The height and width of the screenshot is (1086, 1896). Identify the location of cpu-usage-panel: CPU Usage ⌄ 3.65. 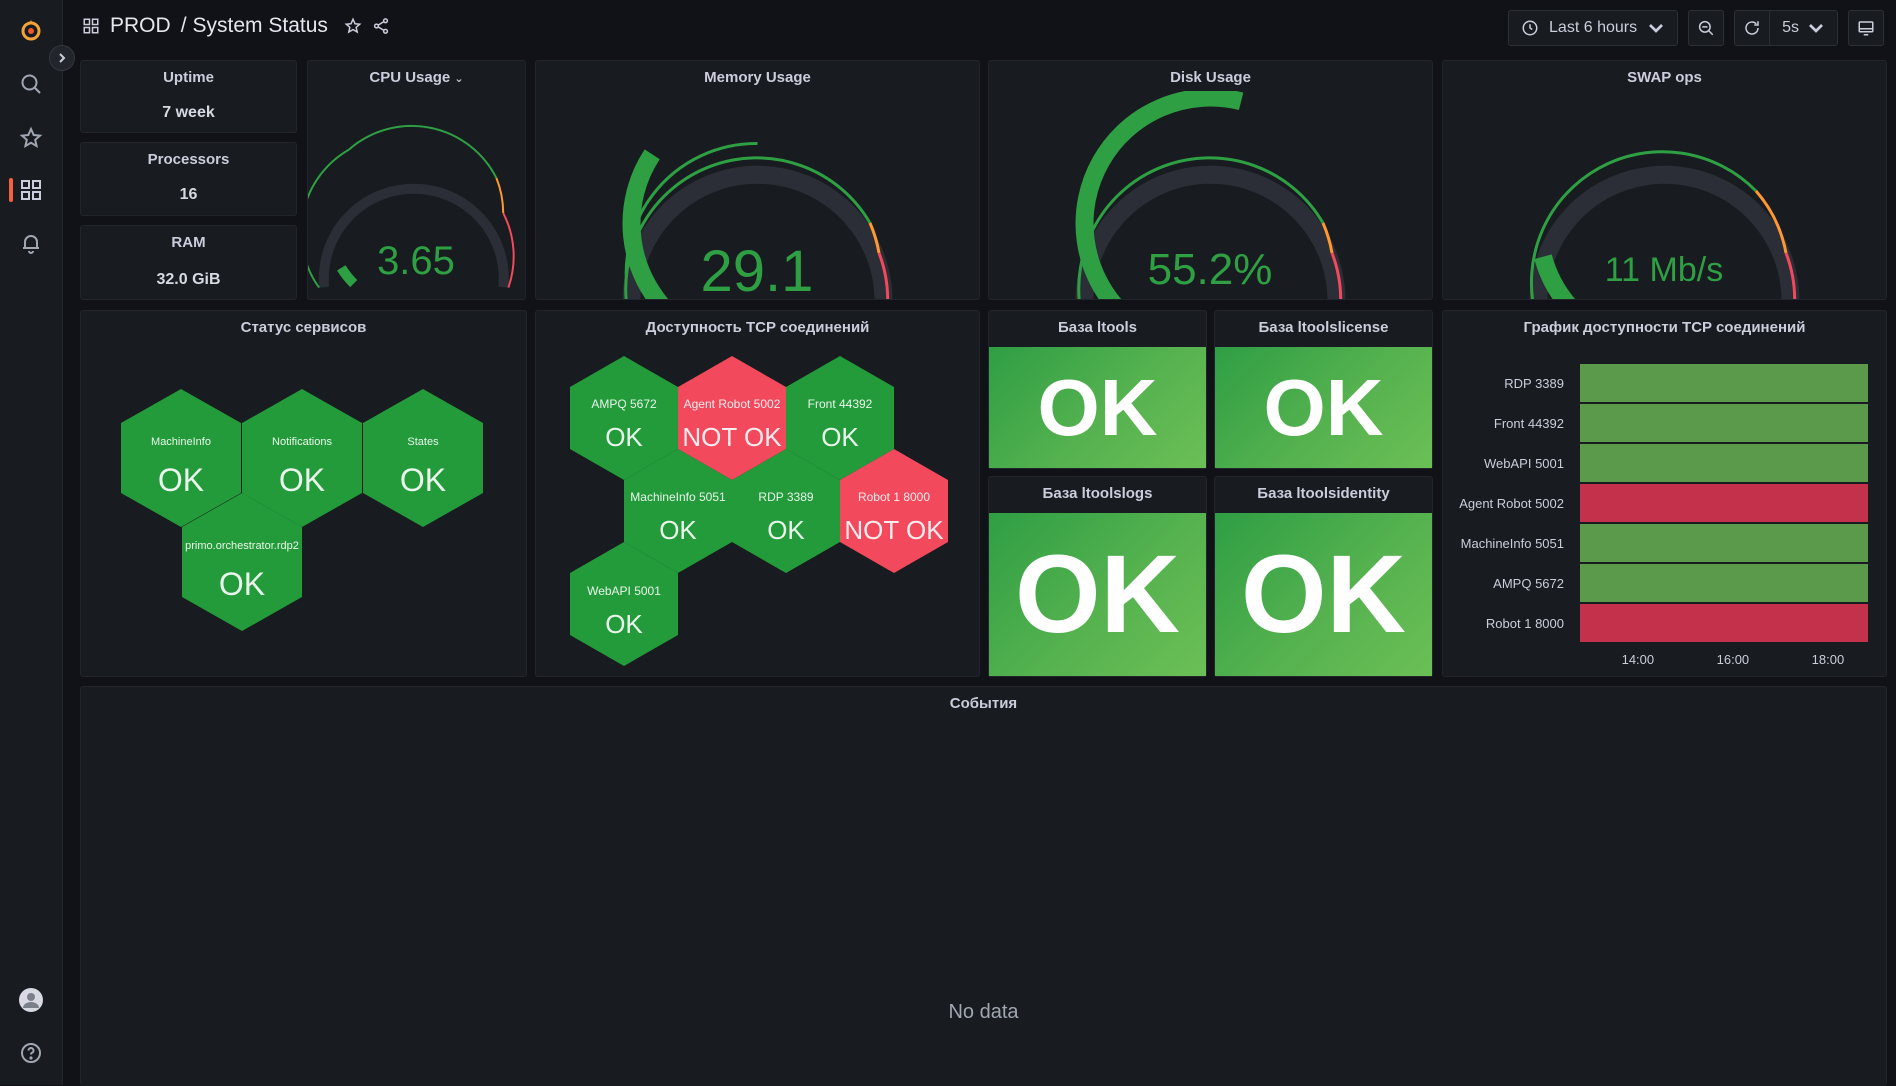
(416, 180).